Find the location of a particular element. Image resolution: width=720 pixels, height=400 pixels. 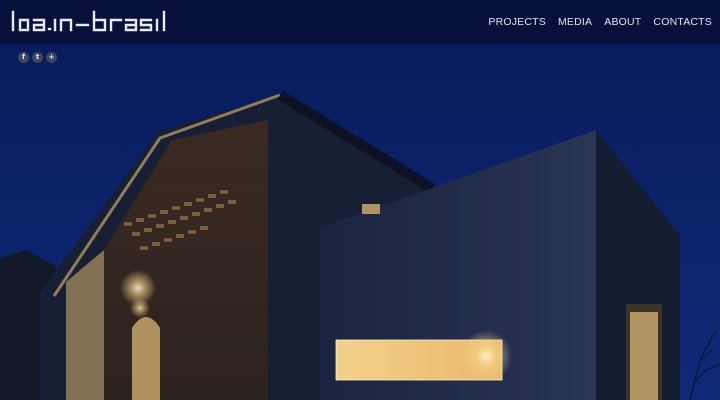

brand-logo-mark is located at coordinates (88, 21).